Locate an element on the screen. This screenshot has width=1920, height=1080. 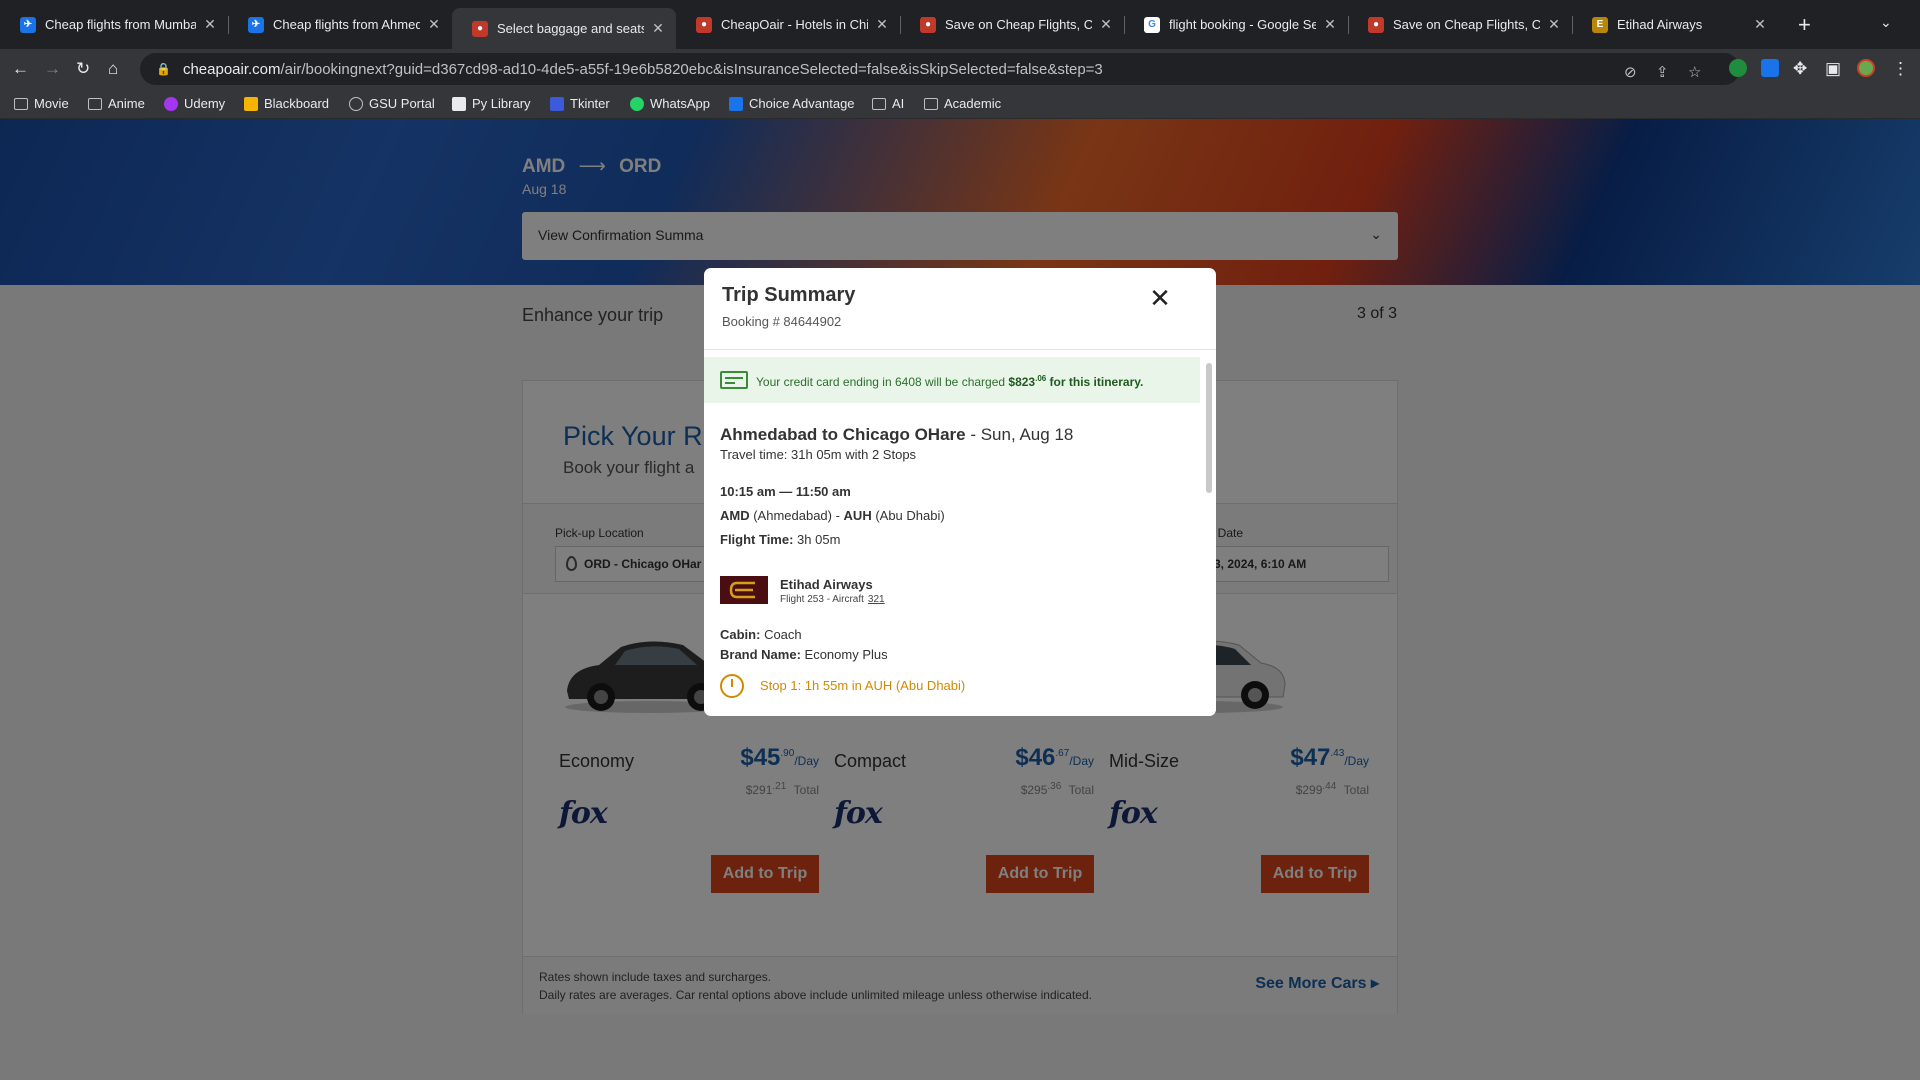
tab-etihad: E Etihad Airways ✕ is located at coordinates (1675, 24).